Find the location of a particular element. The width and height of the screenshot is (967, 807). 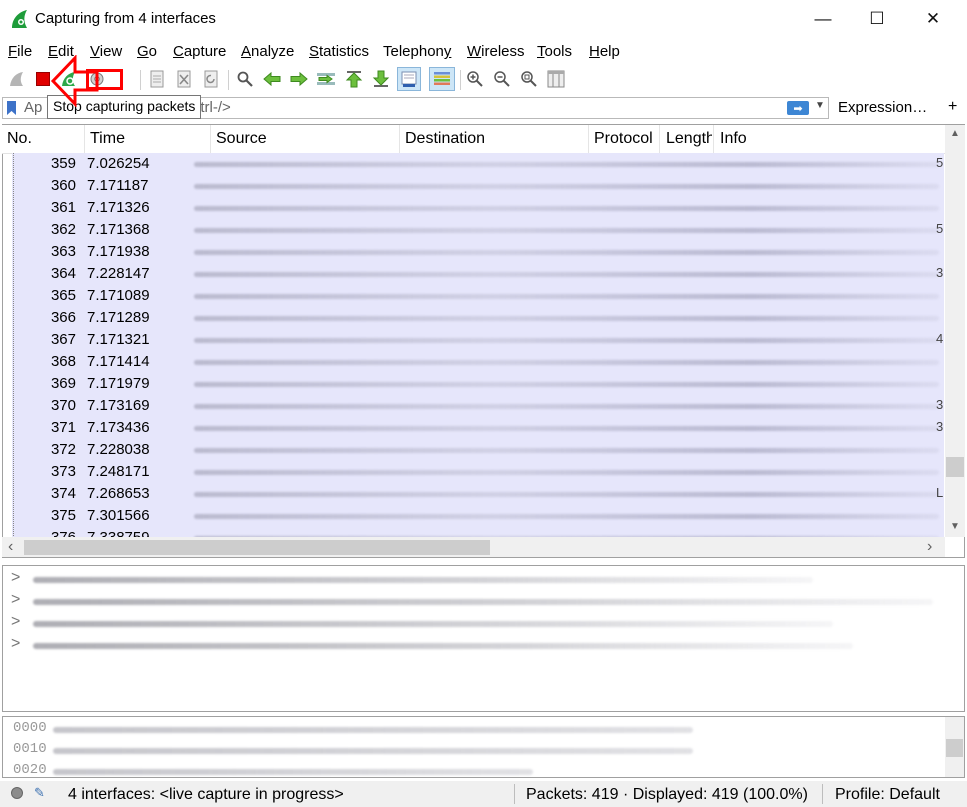

packet-time: 7.171321 is located at coordinates (118, 339).